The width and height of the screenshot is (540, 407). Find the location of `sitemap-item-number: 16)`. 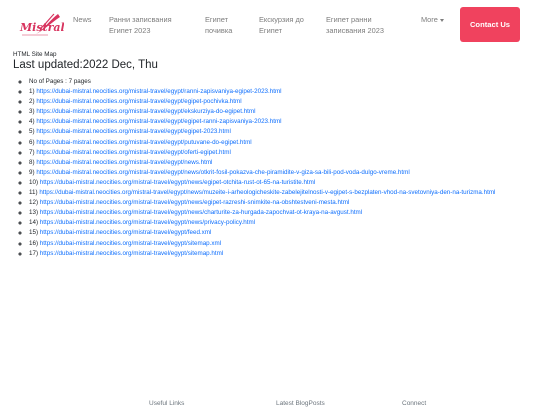

sitemap-item-number: 16) is located at coordinates (34, 243).